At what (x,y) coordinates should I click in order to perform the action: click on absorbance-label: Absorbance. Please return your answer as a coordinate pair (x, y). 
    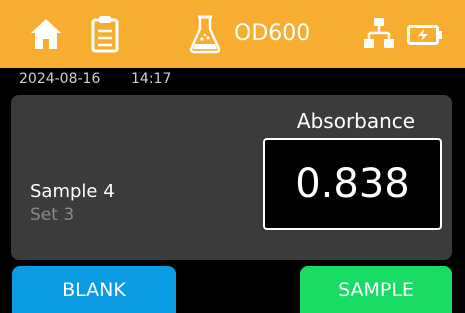
    Looking at the image, I should click on (356, 121).